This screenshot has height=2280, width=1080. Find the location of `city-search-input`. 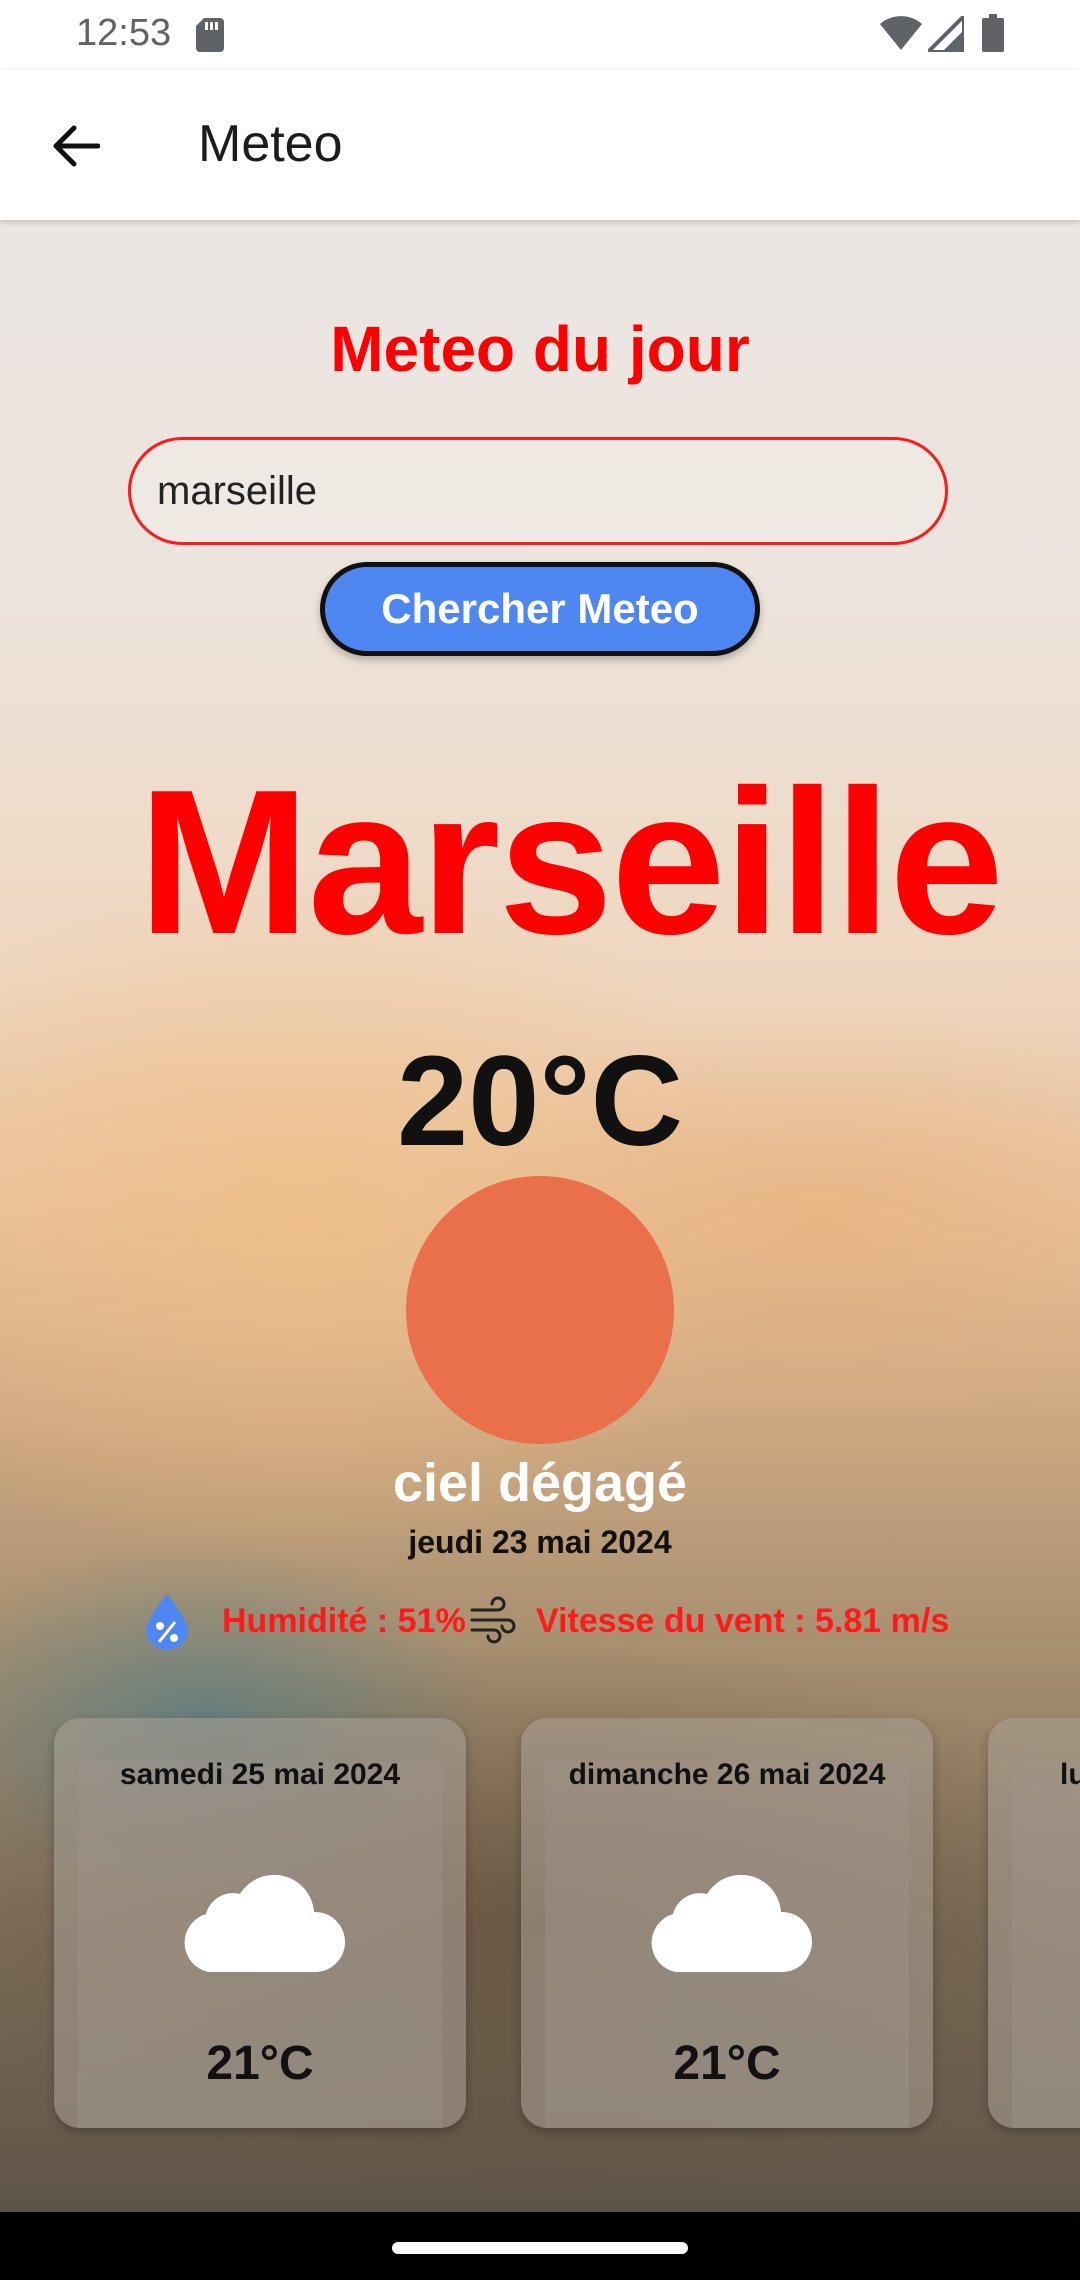

city-search-input is located at coordinates (538, 491).